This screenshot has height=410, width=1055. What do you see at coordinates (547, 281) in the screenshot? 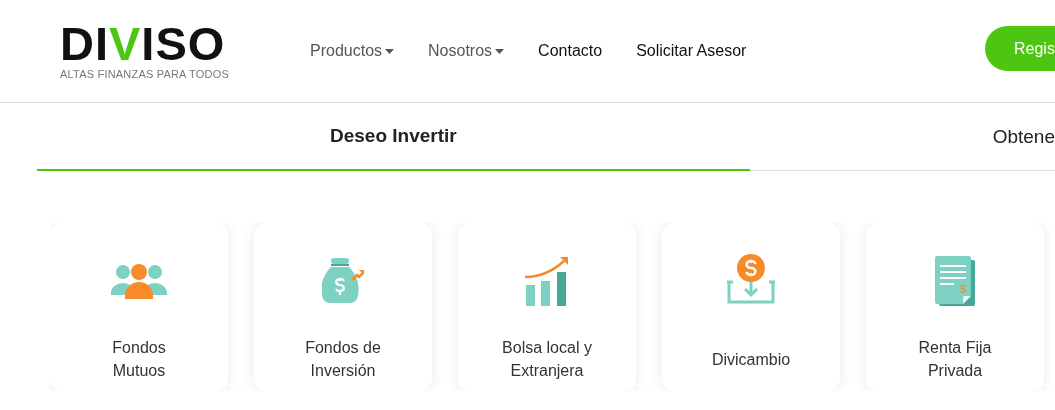
I see `bar-chart-icon` at bounding box center [547, 281].